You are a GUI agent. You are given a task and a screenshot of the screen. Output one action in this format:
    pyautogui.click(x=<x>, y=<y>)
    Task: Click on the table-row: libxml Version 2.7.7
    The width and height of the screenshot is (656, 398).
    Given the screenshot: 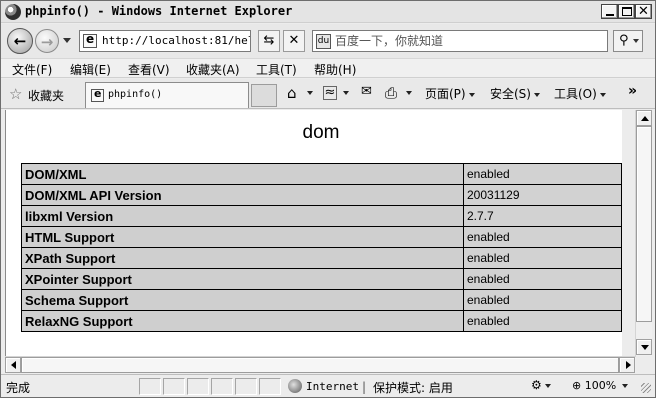 What is the action you would take?
    pyautogui.click(x=321, y=216)
    